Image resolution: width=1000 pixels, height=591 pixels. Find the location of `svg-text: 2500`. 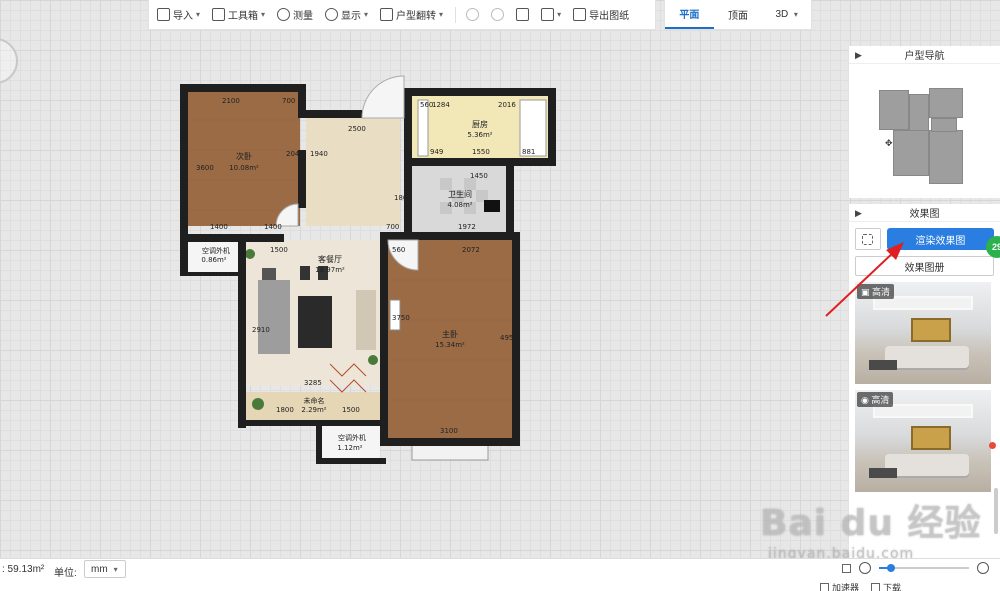

svg-text: 2500 is located at coordinates (357, 129).